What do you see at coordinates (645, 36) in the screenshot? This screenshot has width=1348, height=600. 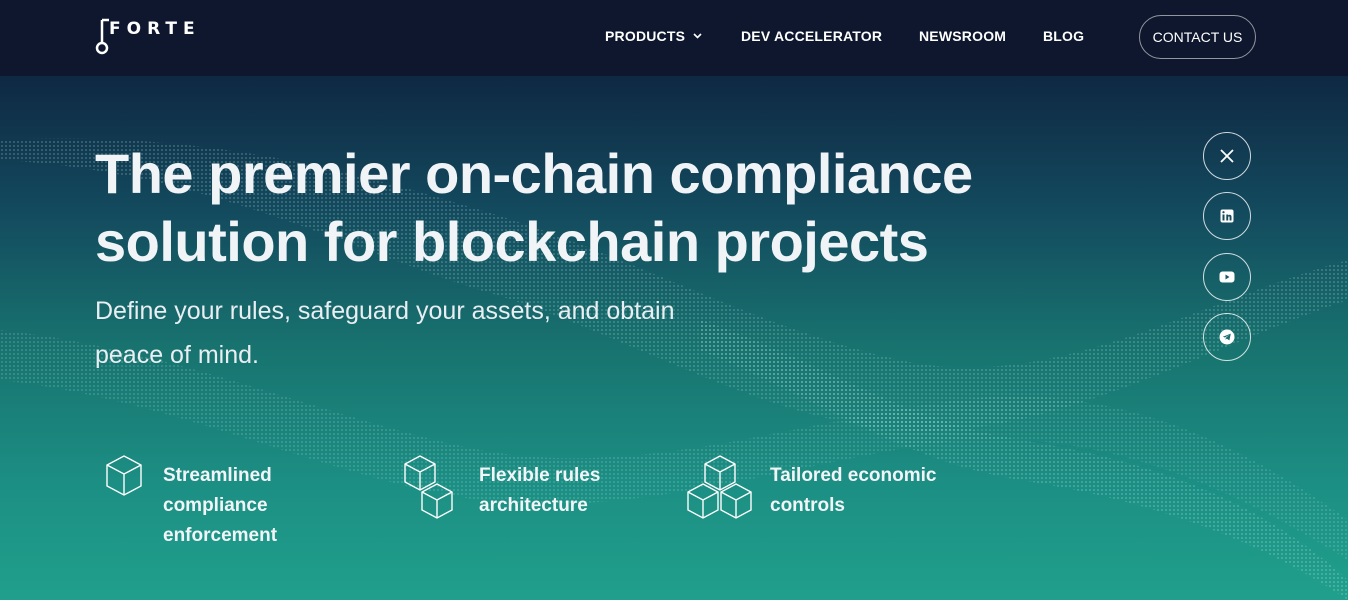 I see `nav-products-label: PRODUCTS` at bounding box center [645, 36].